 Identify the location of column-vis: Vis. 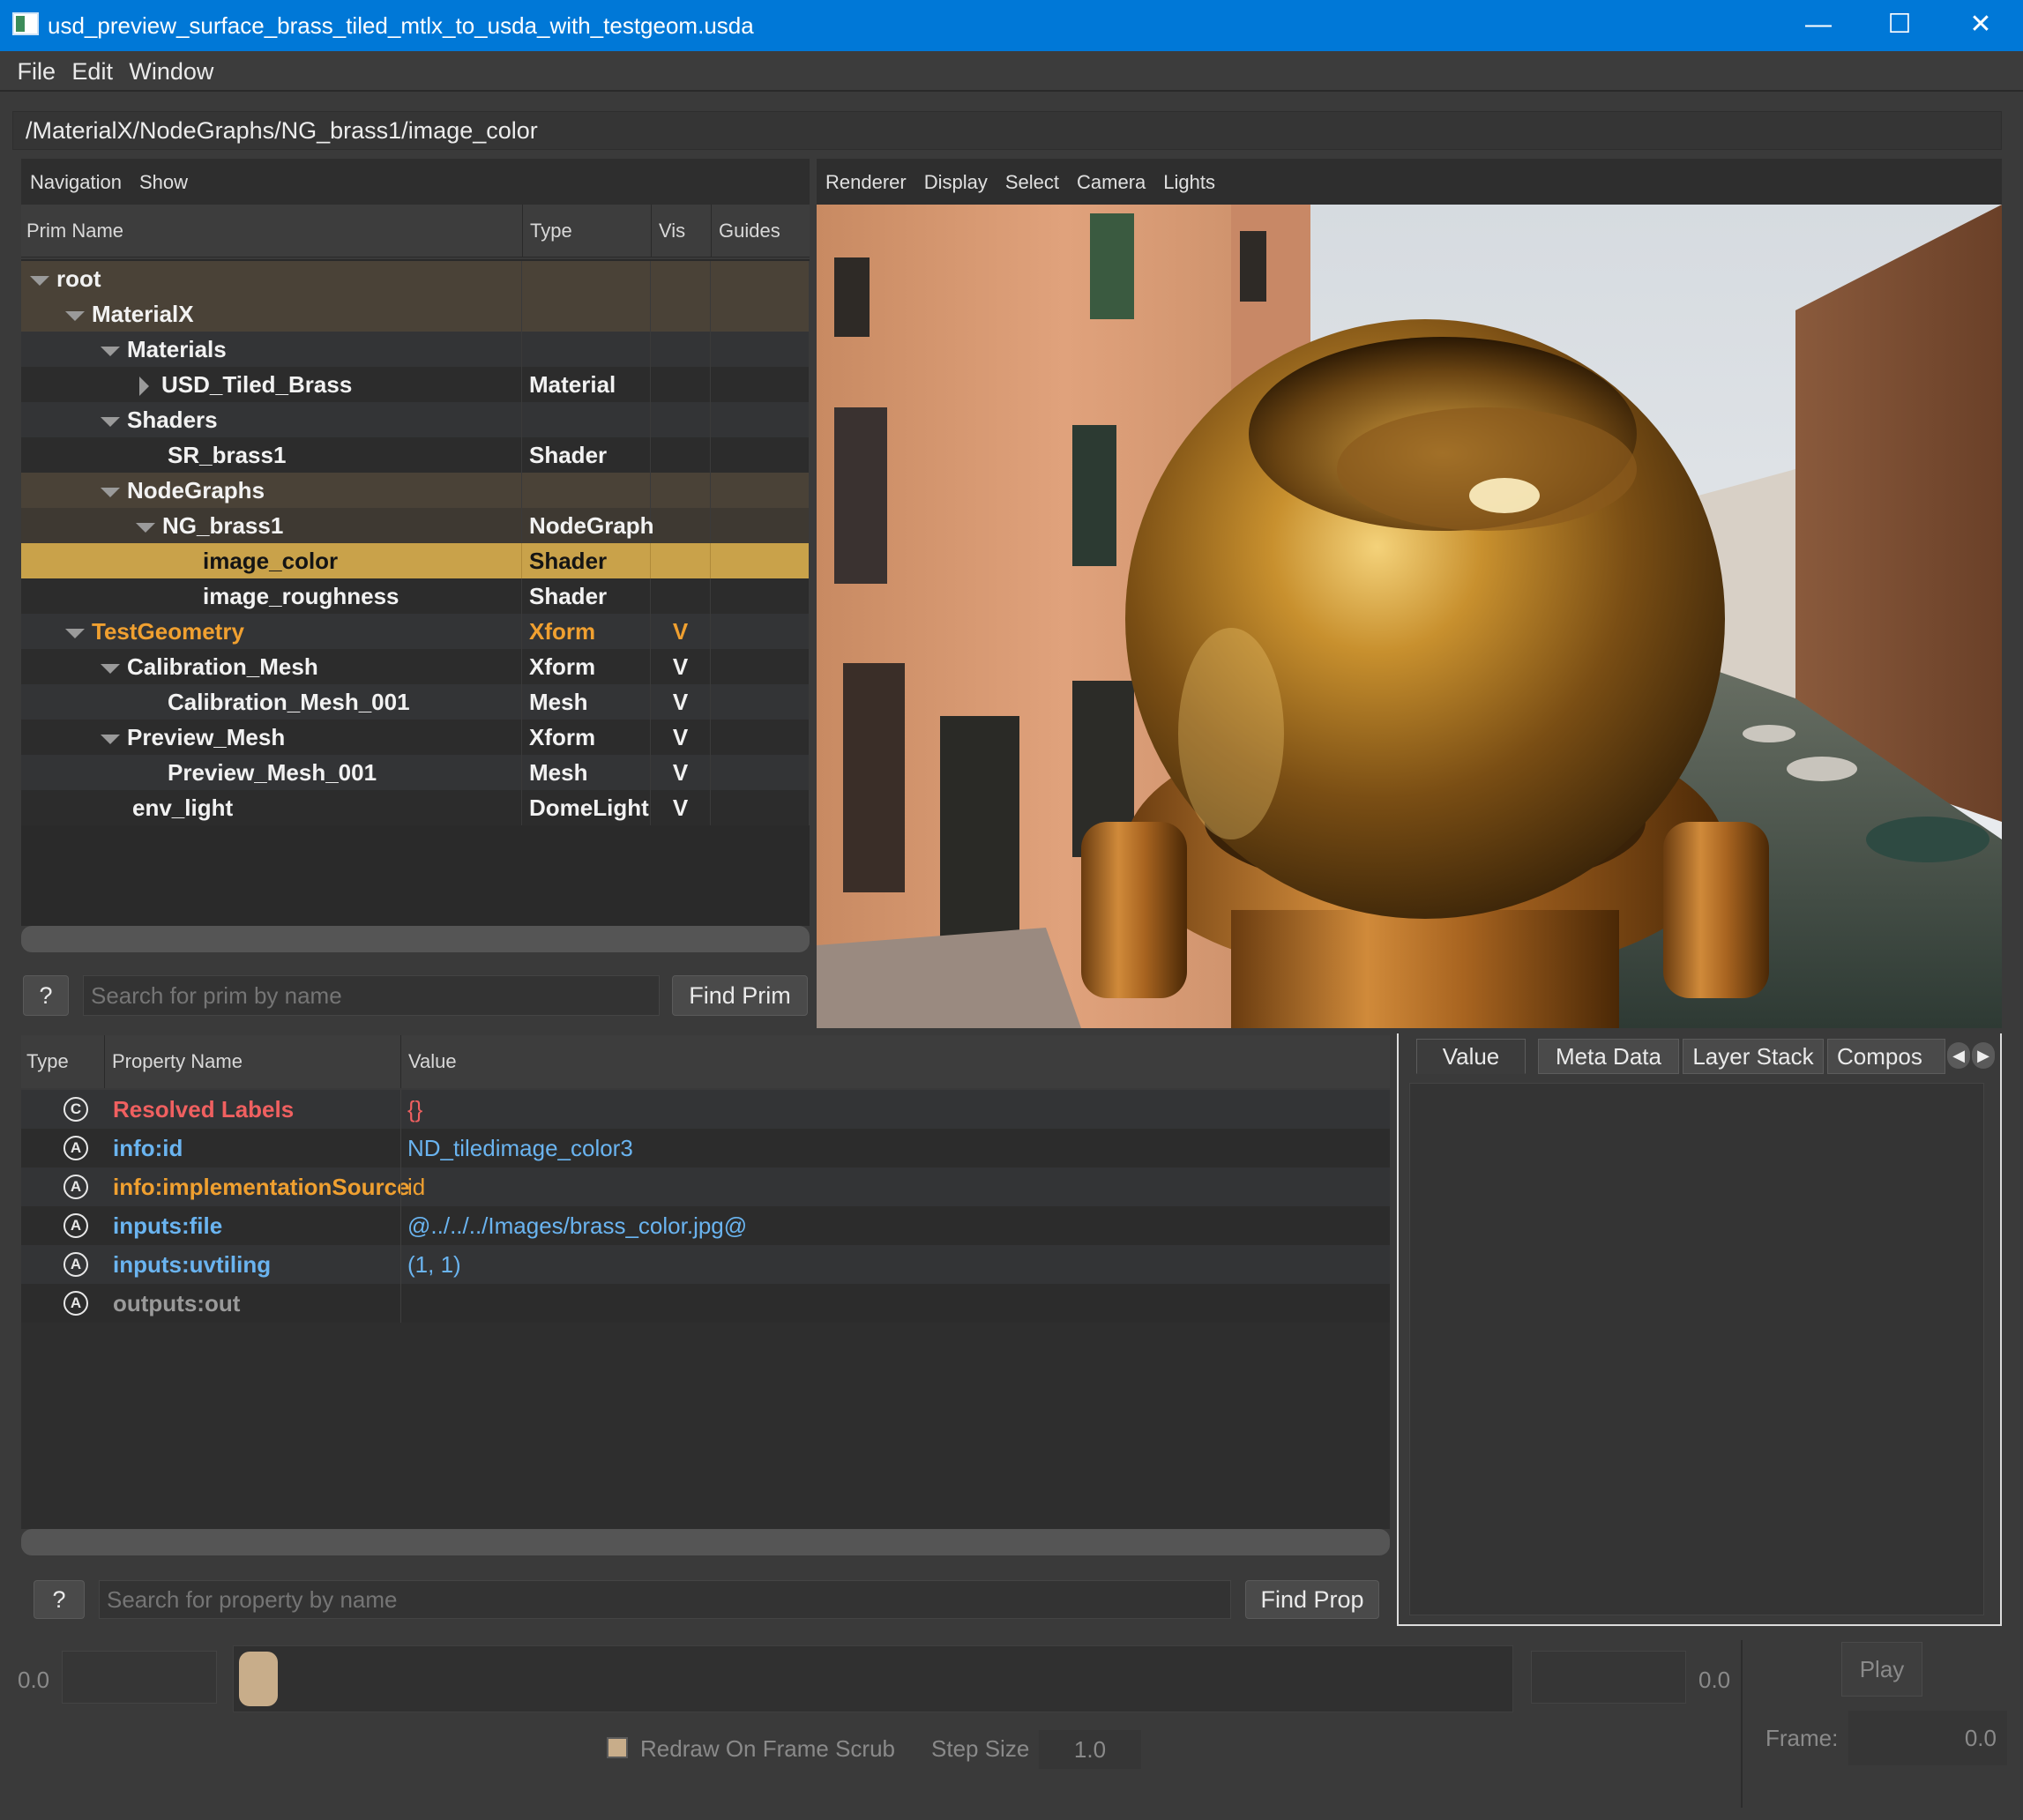
(668, 231).